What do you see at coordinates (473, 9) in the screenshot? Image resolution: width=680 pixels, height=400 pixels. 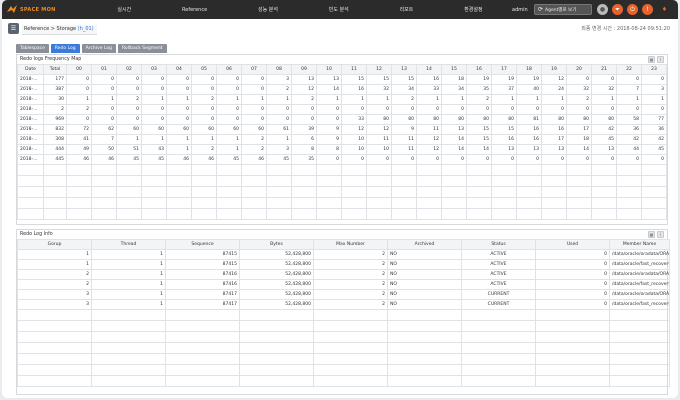 I see `menu-item-settings: 환경설정` at bounding box center [473, 9].